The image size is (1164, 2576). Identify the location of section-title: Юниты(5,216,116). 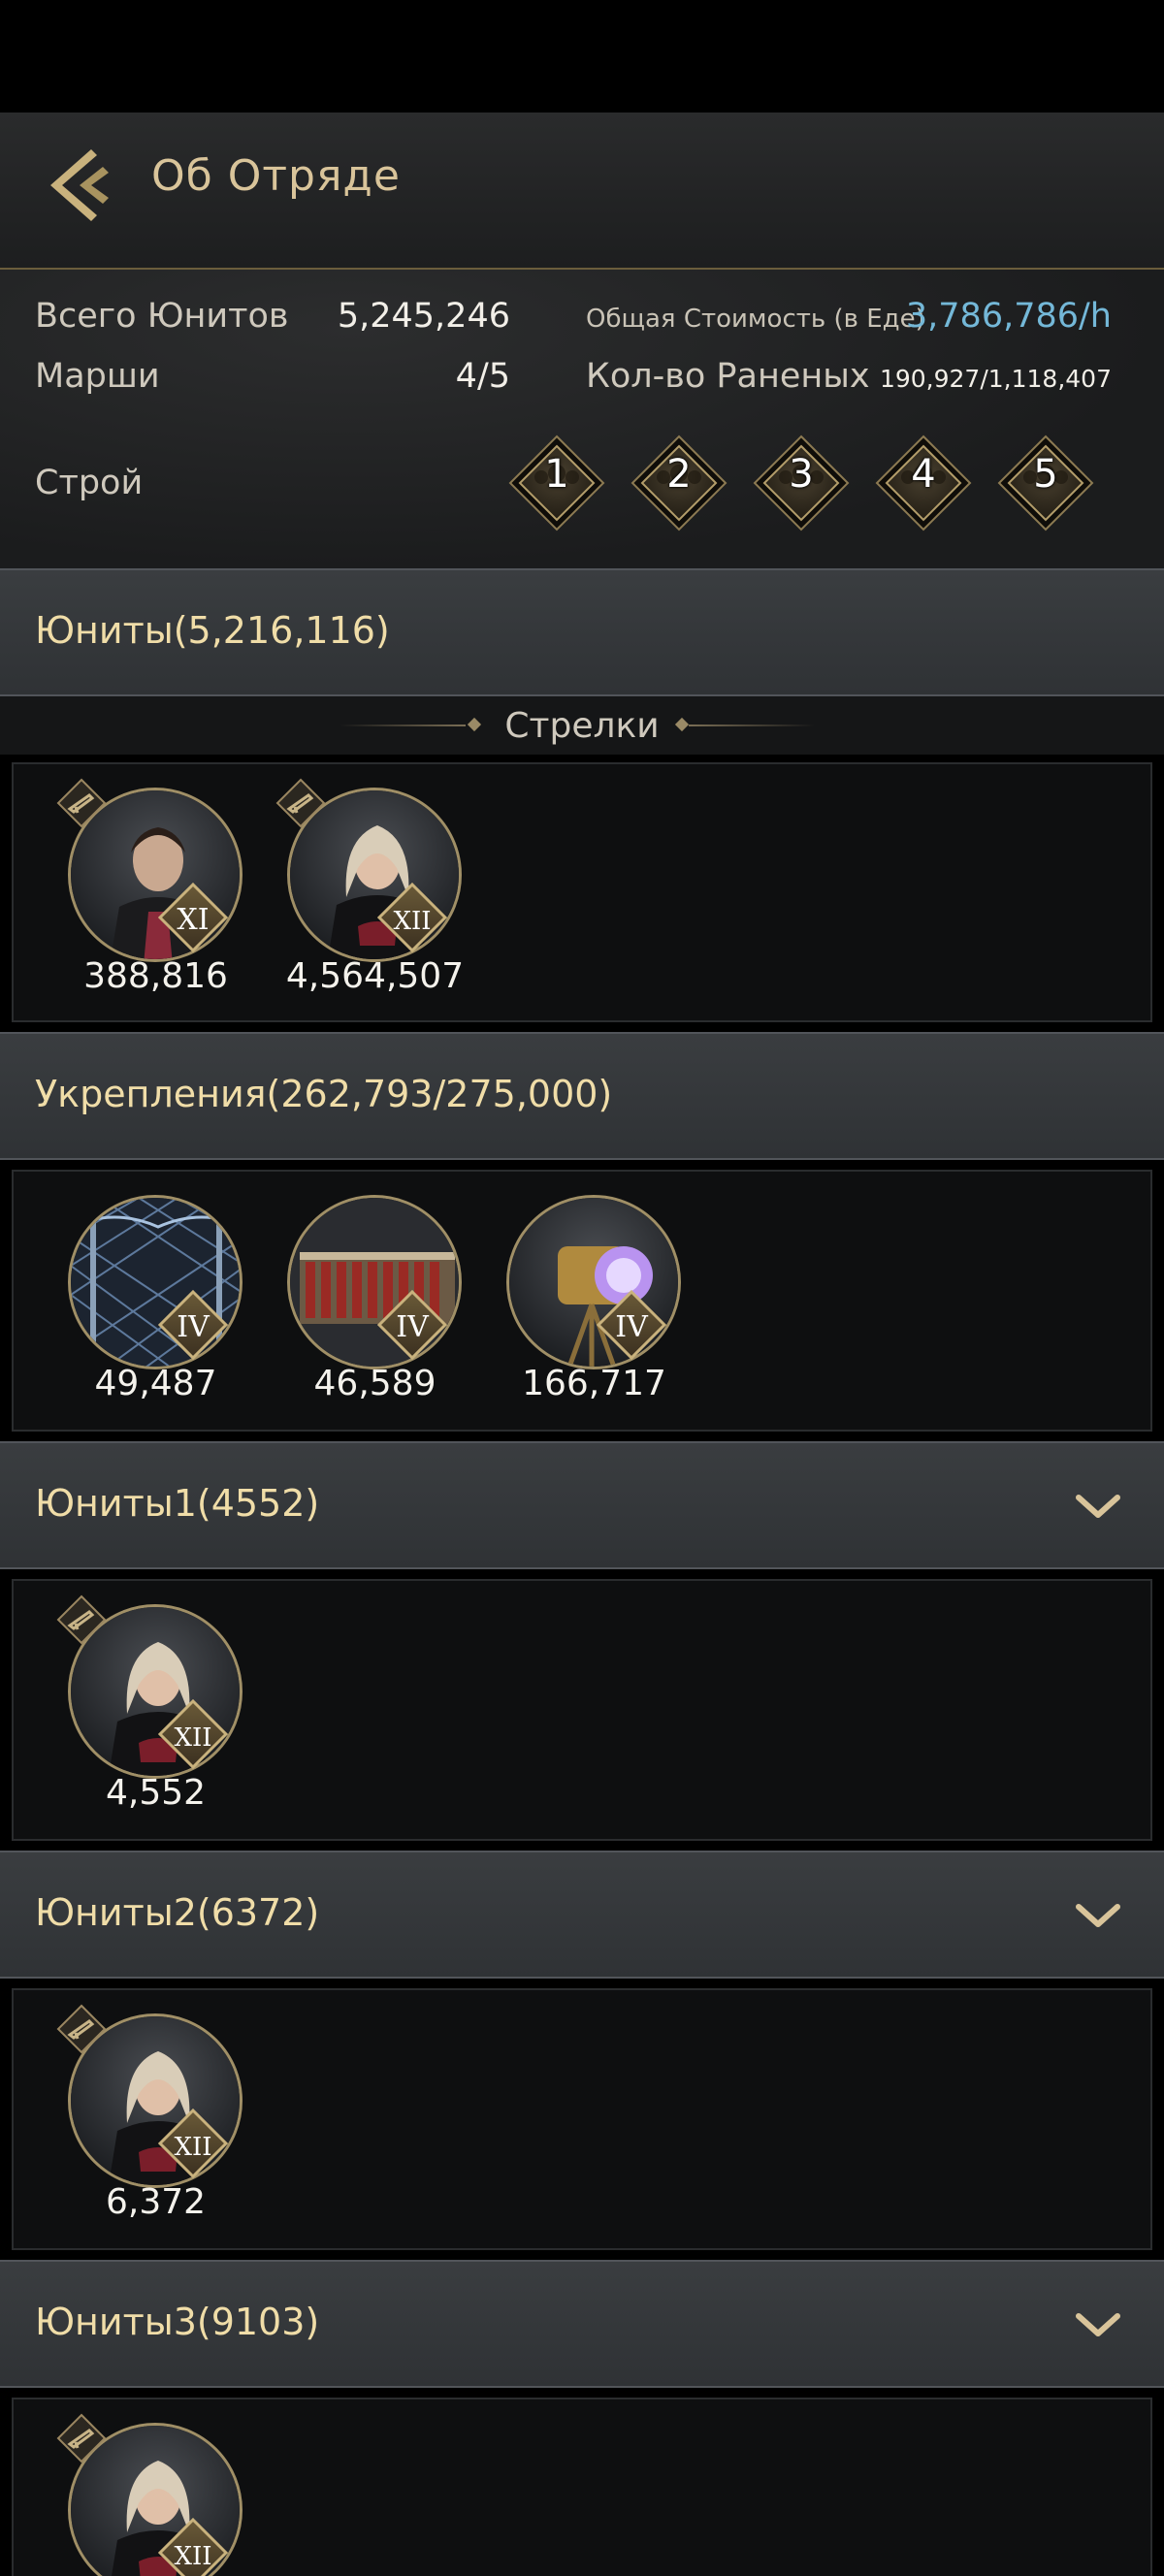
(212, 630).